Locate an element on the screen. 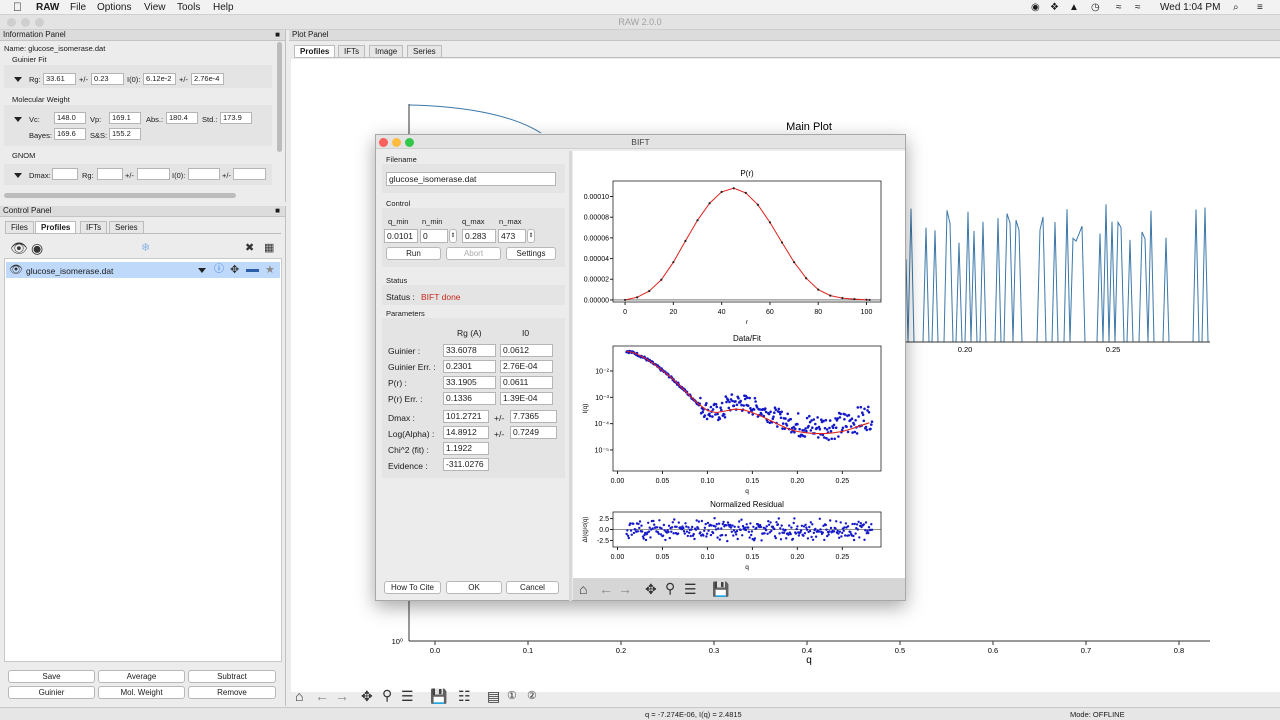 The image size is (1280, 720). menu-list-icon: ≡ is located at coordinates (1260, 7).